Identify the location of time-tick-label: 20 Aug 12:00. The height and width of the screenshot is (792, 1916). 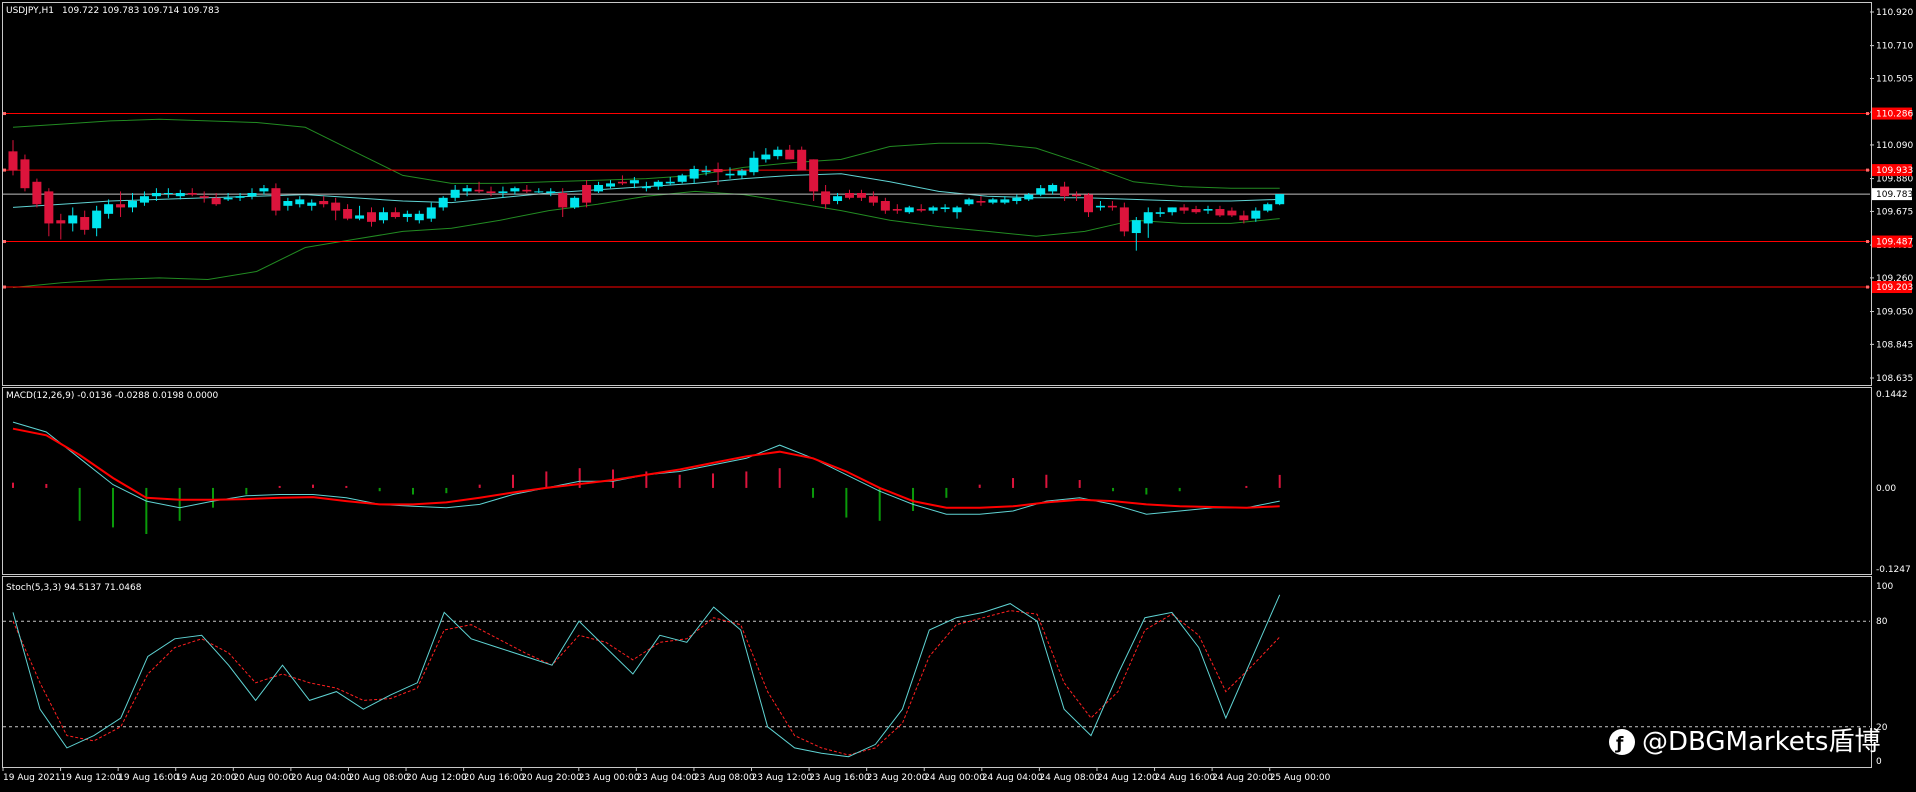
(436, 778).